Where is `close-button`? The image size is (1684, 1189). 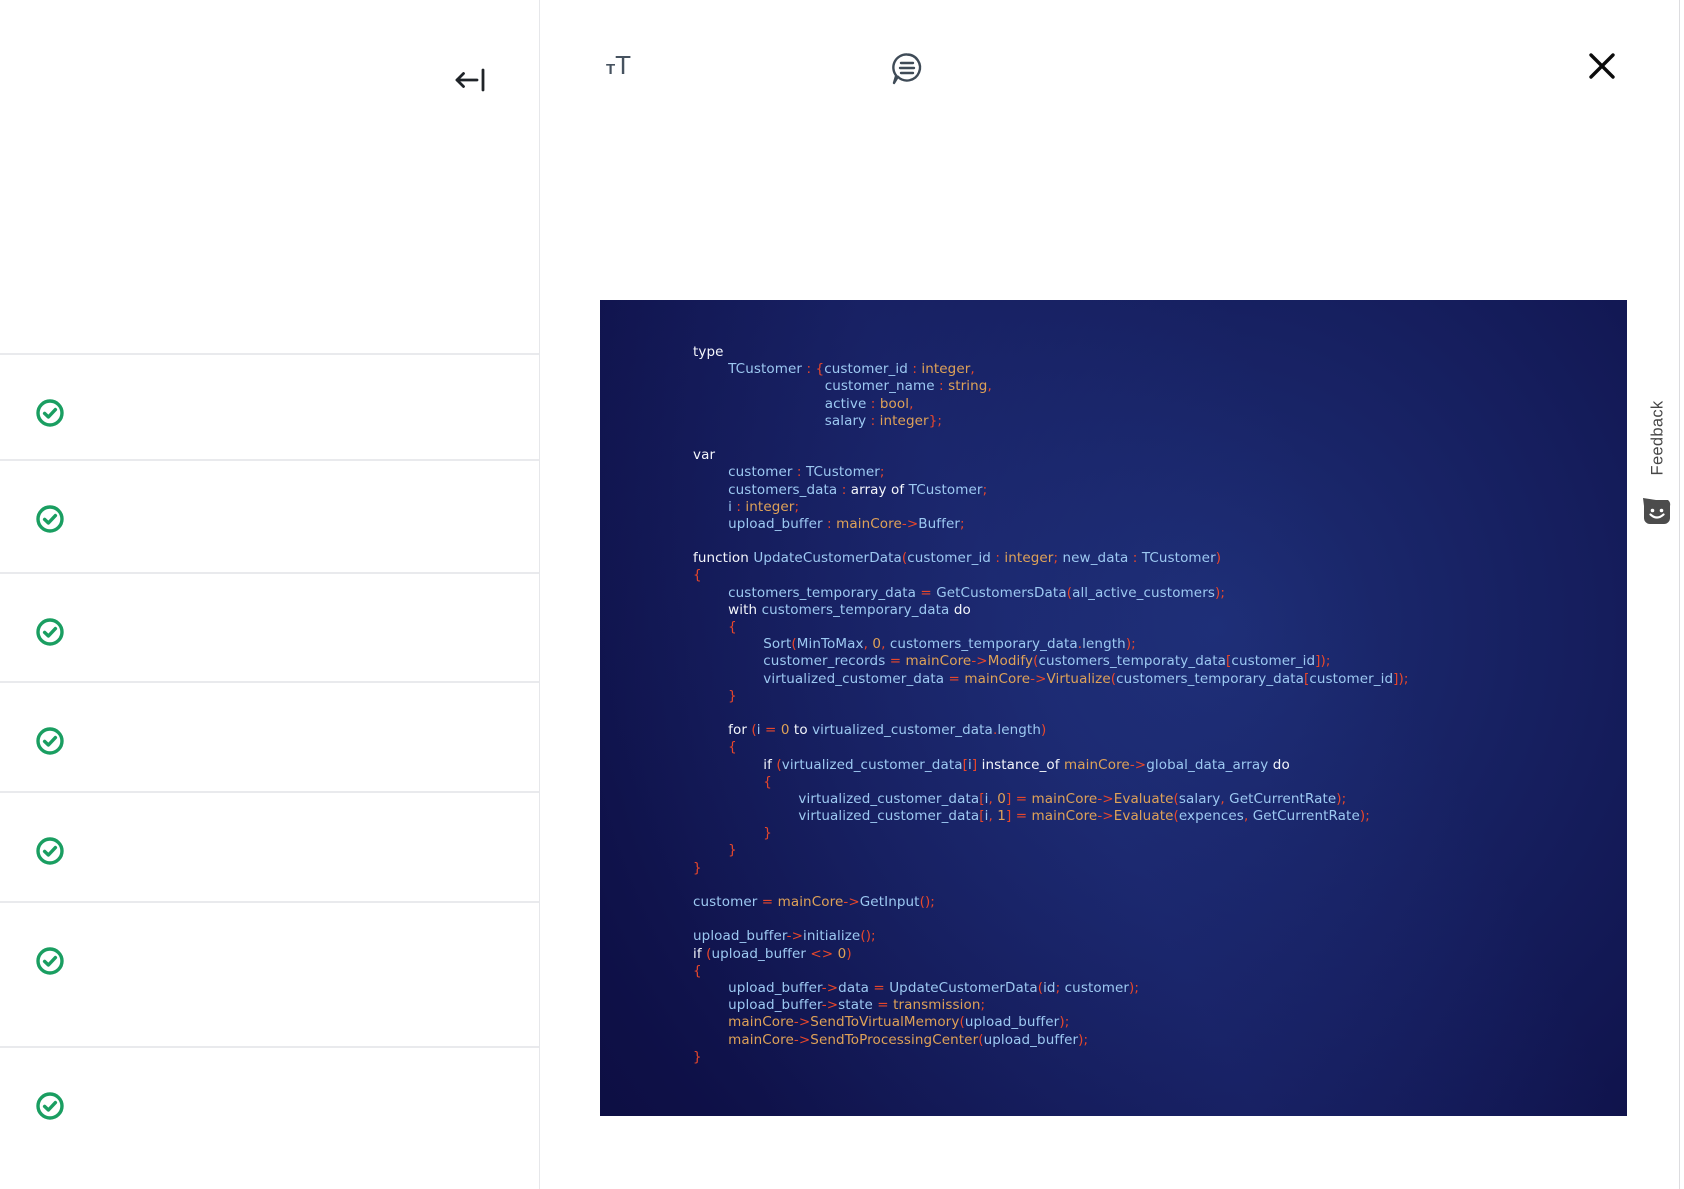 close-button is located at coordinates (1602, 66).